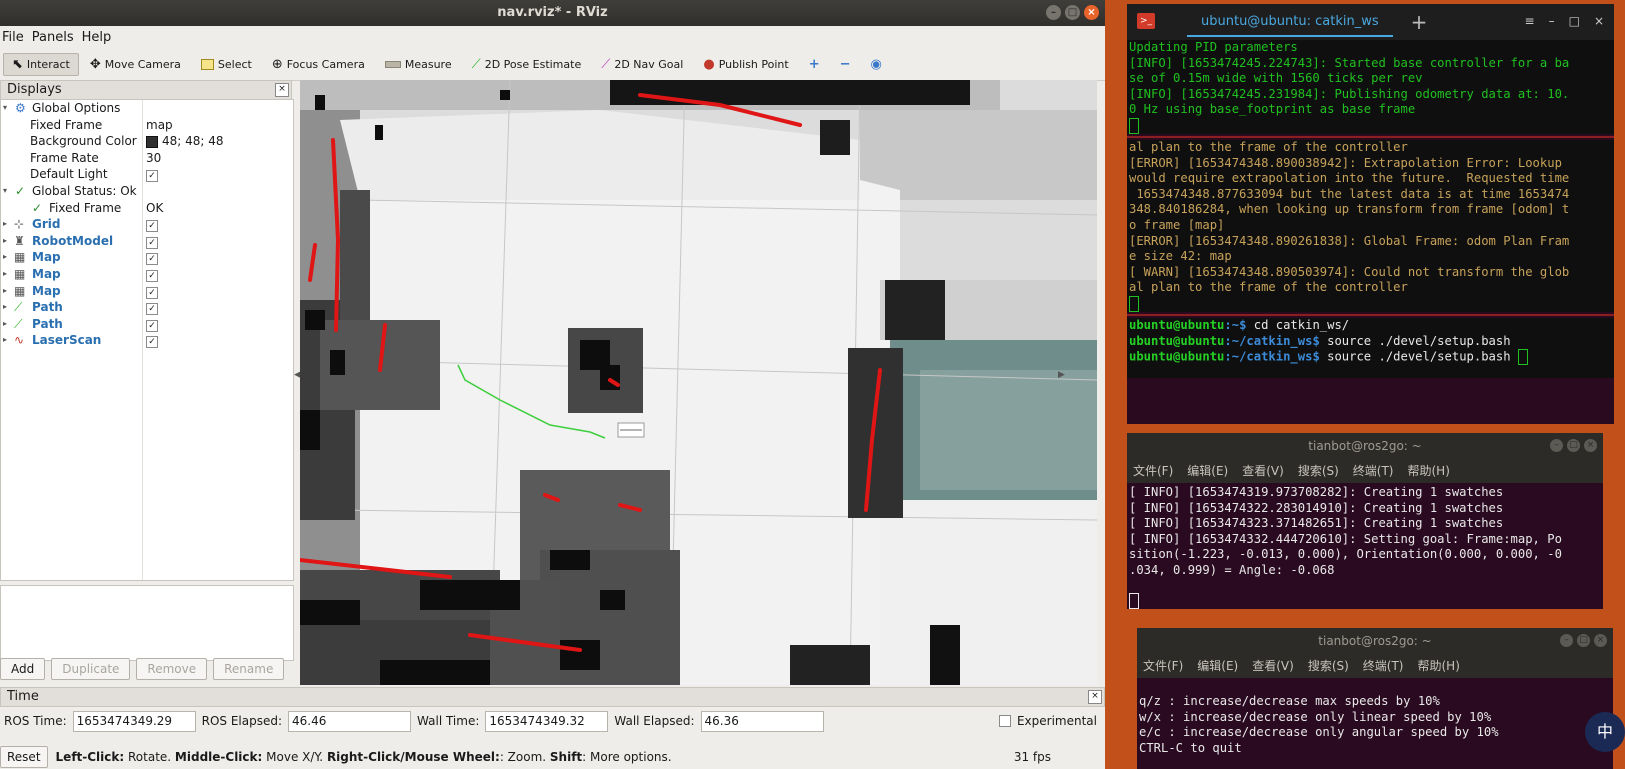 Image resolution: width=1625 pixels, height=769 pixels. I want to click on maximize-icon: □, so click(1574, 21).